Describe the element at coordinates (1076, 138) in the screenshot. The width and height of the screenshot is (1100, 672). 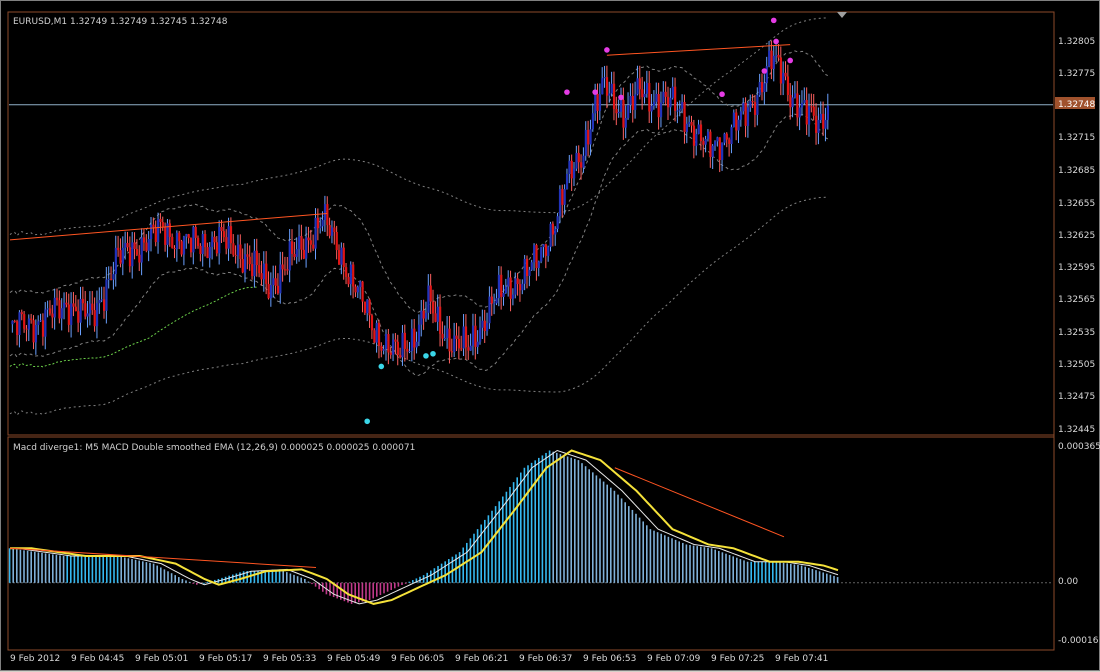
I see `price-tick: 1.32715` at that location.